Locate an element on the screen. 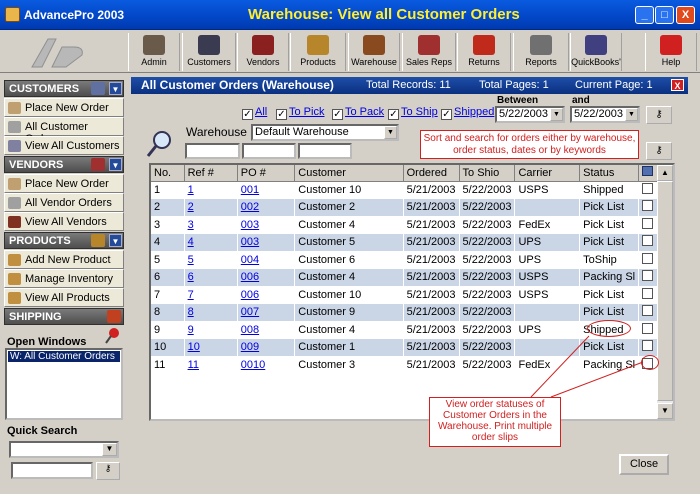 The width and height of the screenshot is (700, 494). nav-manage-inventory: Manage Inventory is located at coordinates (64, 278).